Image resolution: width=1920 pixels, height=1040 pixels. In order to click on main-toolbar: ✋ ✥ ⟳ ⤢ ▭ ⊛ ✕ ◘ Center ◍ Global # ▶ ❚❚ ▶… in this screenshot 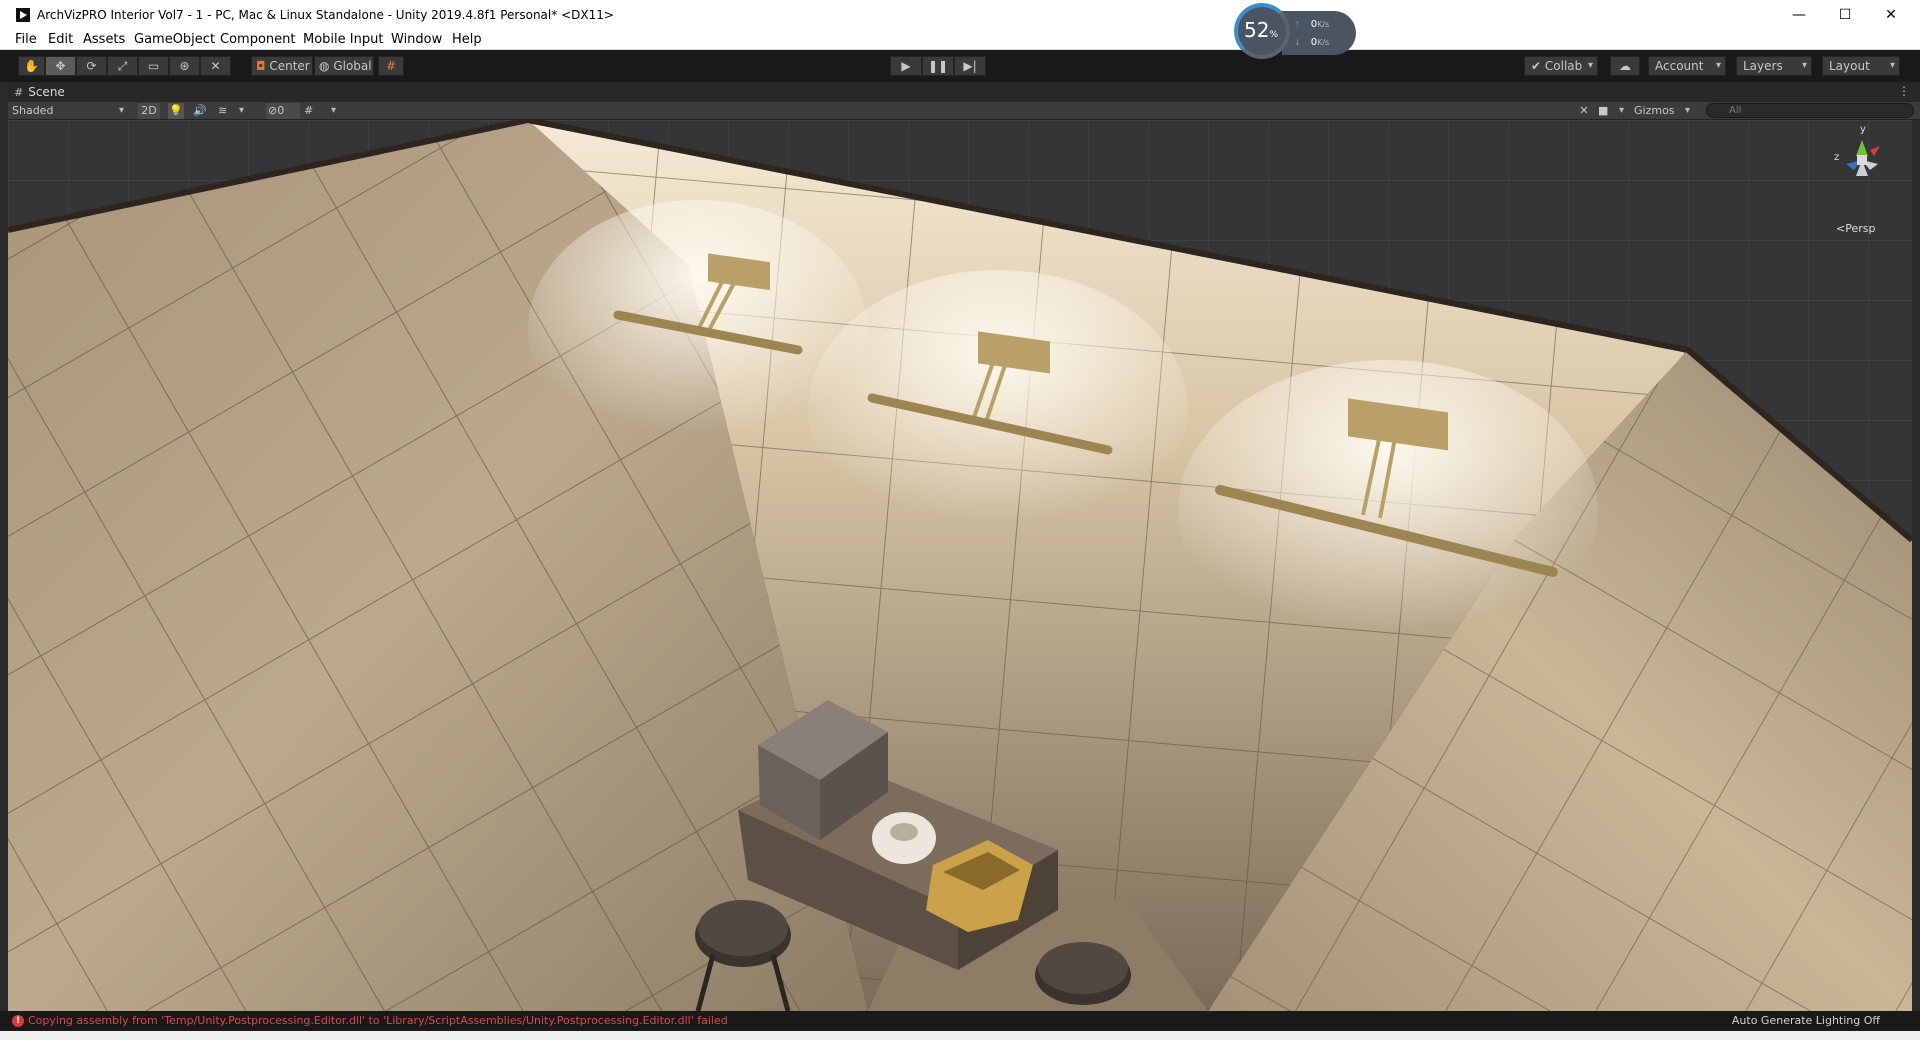, I will do `click(960, 66)`.